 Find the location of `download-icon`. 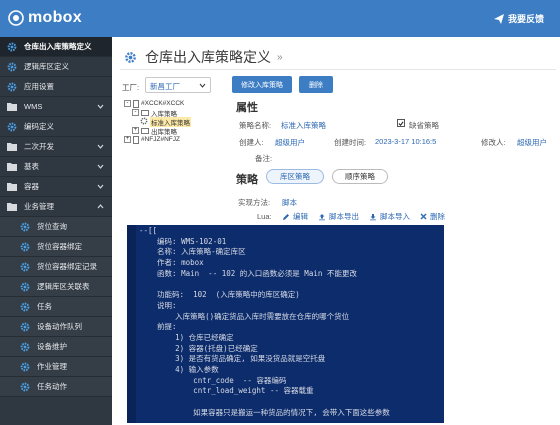

download-icon is located at coordinates (373, 216).